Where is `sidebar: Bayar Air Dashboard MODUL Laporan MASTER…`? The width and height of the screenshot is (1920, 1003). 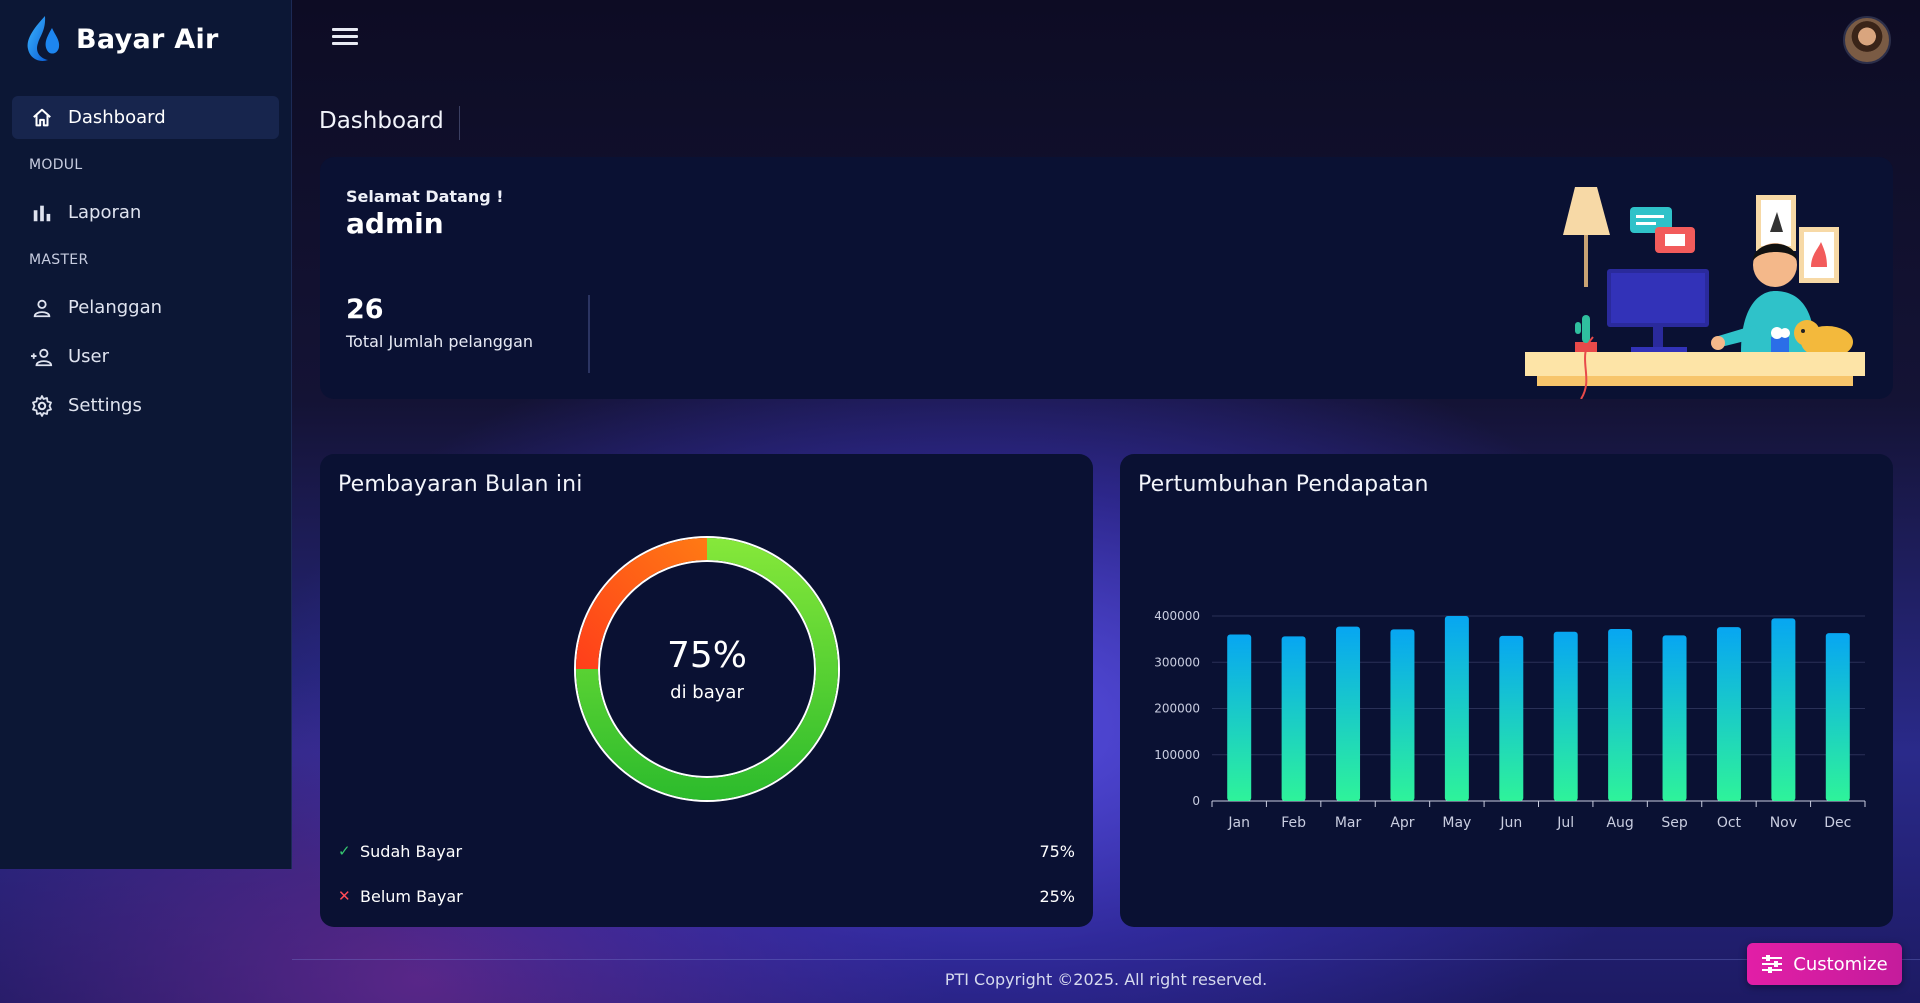
sidebar: Bayar Air Dashboard MODUL Laporan MASTER… is located at coordinates (146, 434).